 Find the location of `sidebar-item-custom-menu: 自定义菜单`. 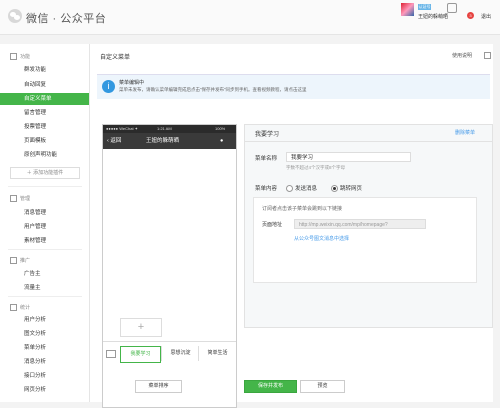

sidebar-item-custom-menu: 自定义菜单 is located at coordinates (44, 99).